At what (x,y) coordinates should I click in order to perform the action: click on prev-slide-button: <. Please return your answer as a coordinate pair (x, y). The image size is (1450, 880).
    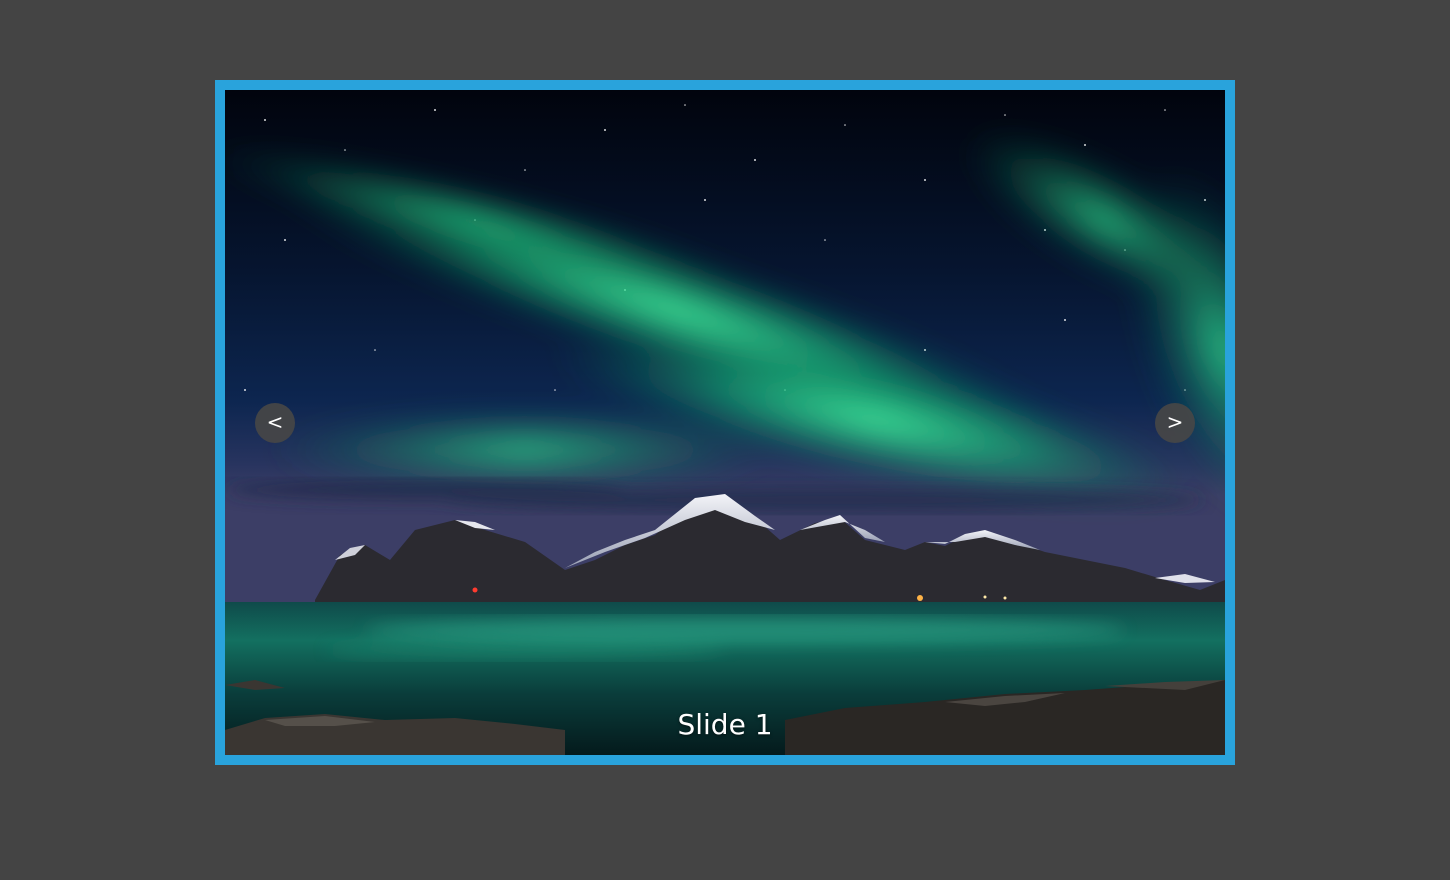
    Looking at the image, I should click on (275, 423).